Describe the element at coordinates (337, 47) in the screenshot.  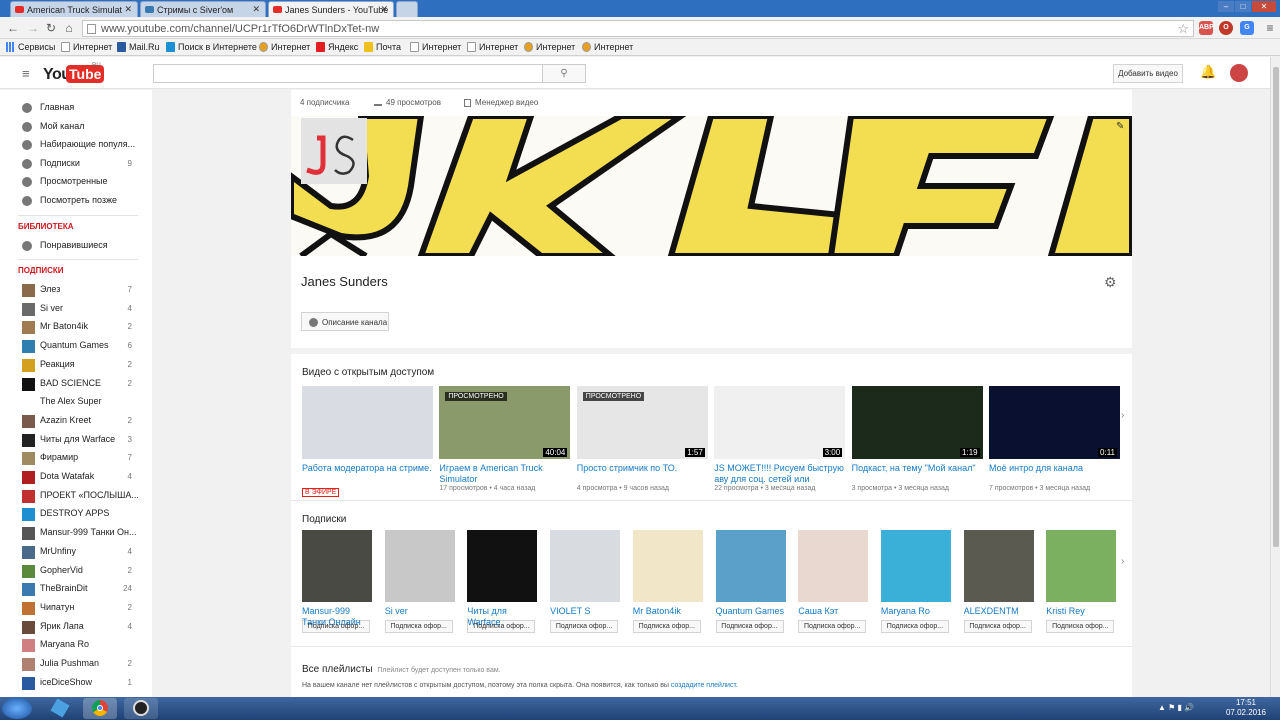
I see `bookmark-item: Яндекс` at that location.